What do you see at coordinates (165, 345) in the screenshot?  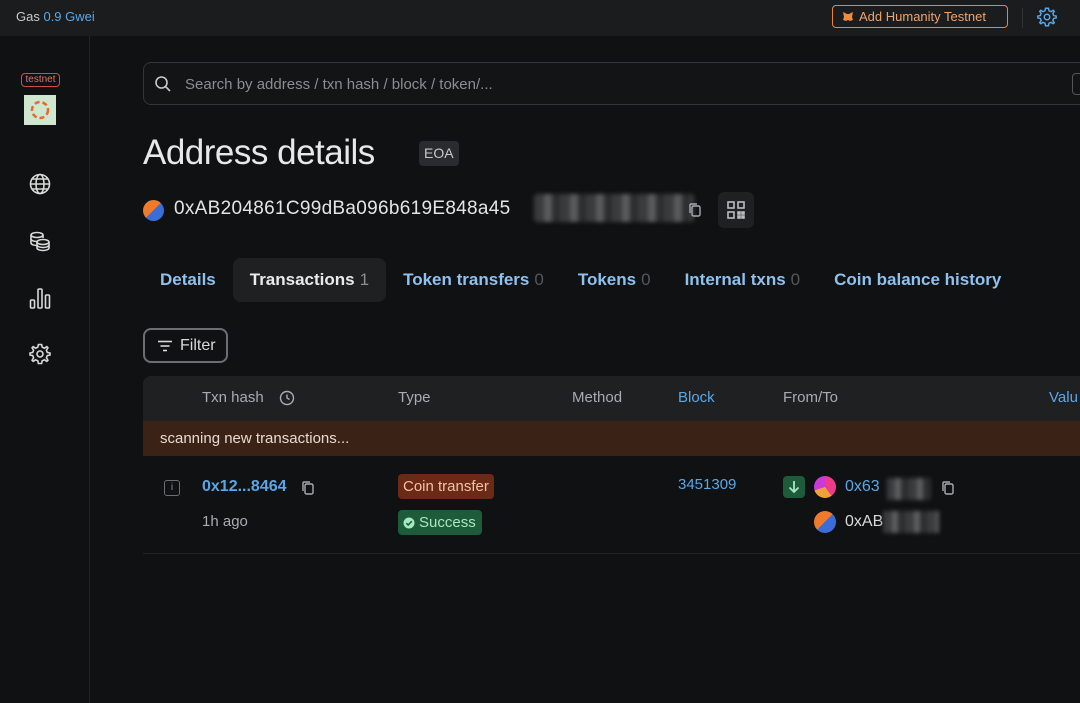 I see `filter-icon` at bounding box center [165, 345].